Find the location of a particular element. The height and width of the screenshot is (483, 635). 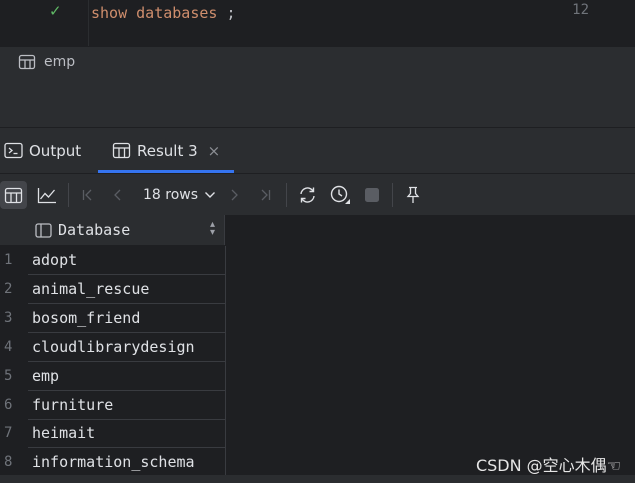

next-page-button is located at coordinates (234, 195).